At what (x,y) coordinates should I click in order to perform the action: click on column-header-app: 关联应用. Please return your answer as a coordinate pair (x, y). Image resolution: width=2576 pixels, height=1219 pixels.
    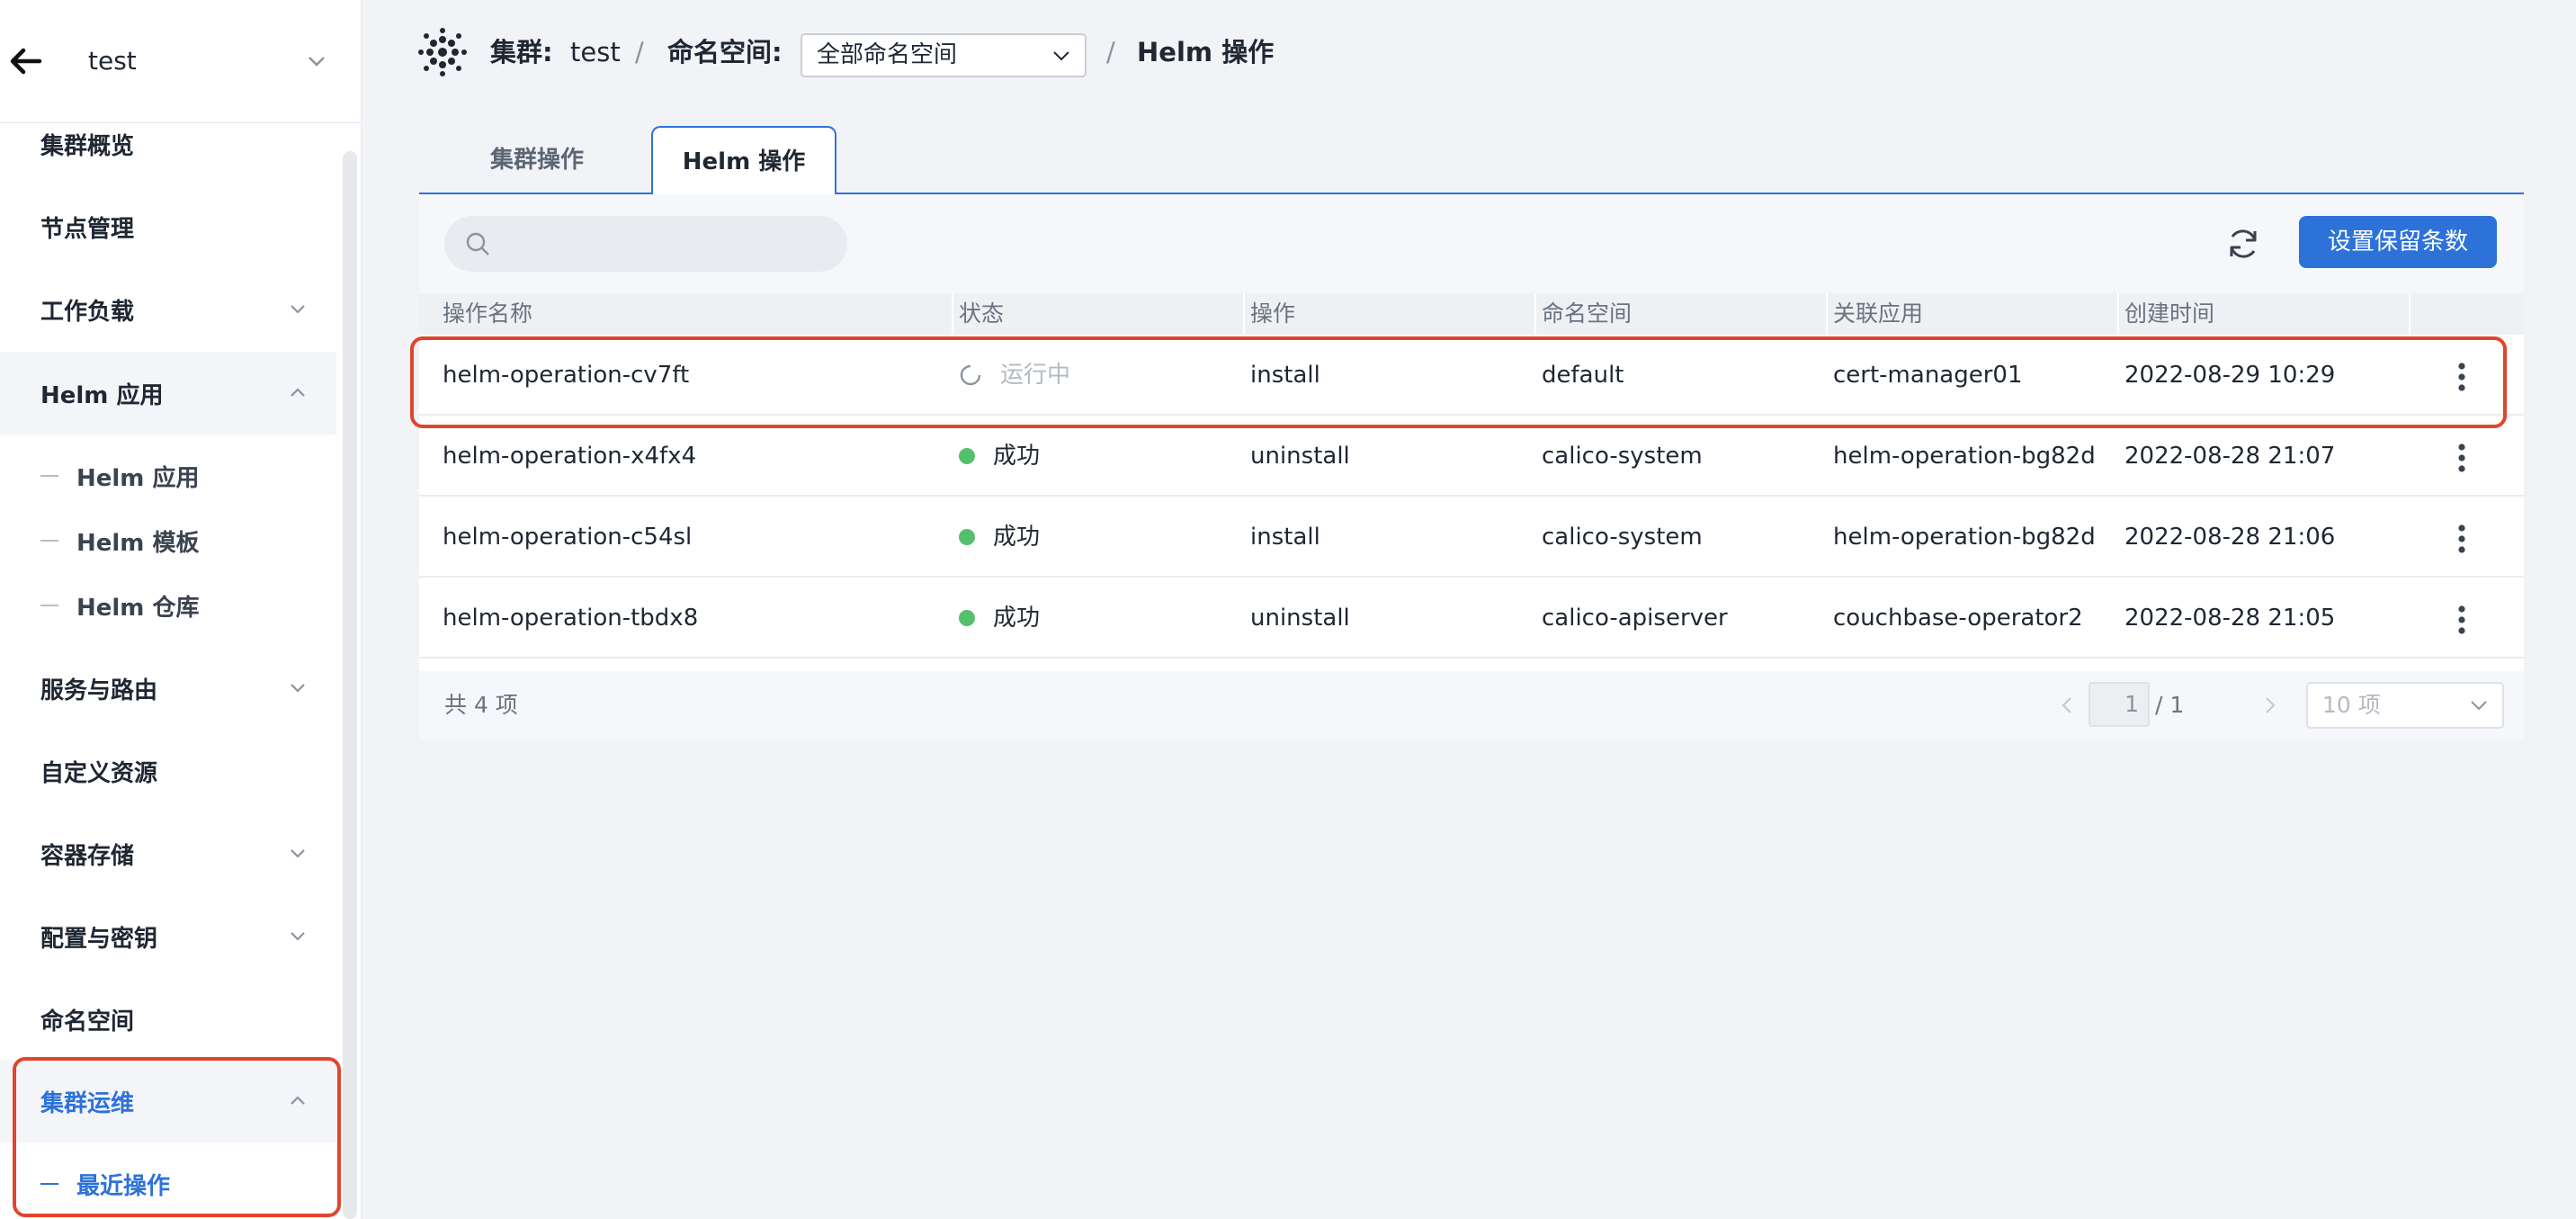
    Looking at the image, I should click on (1866, 314).